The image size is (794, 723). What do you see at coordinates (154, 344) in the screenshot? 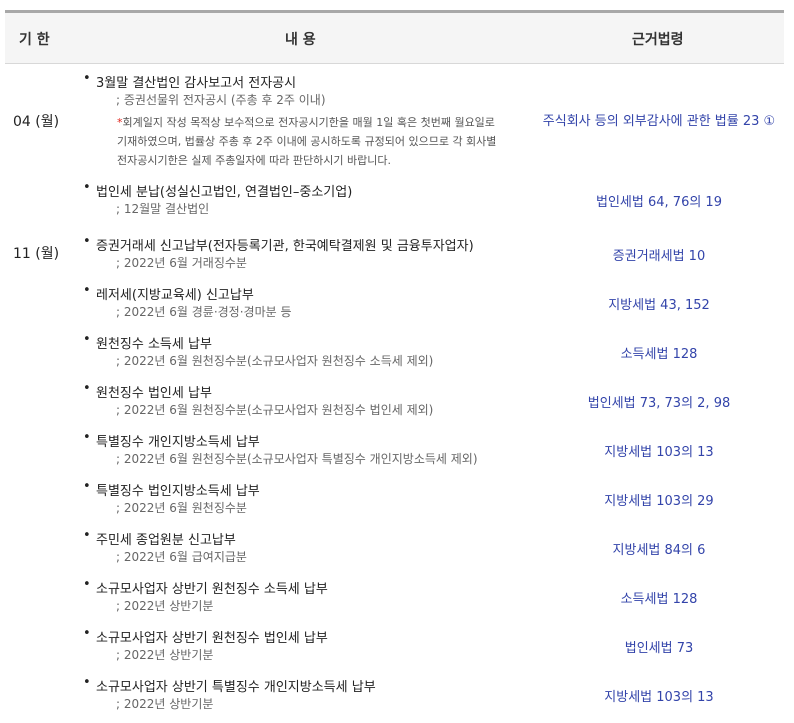
I see `item-title: 원천징수 소득세 납부` at bounding box center [154, 344].